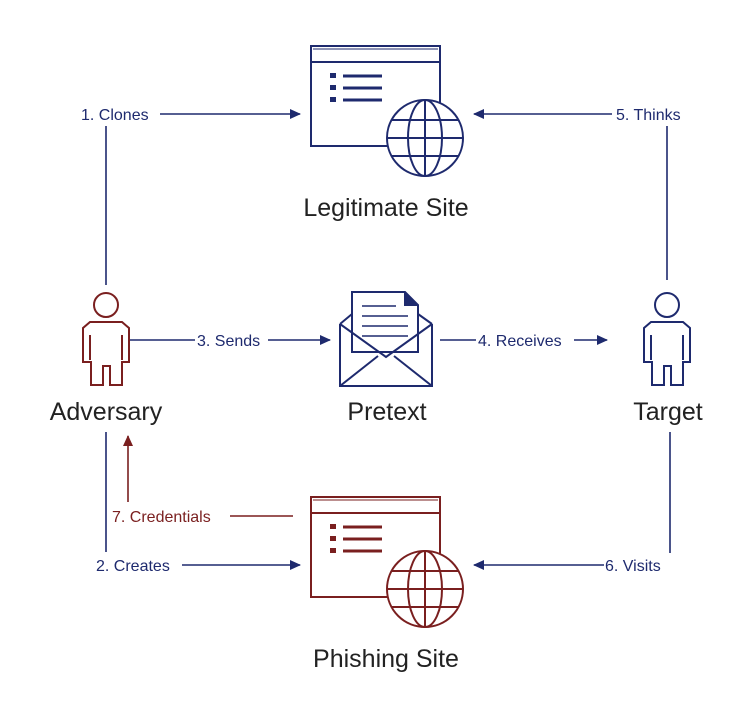 The width and height of the screenshot is (750, 719). What do you see at coordinates (115, 115) in the screenshot?
I see `label-clones: 1. Clones` at bounding box center [115, 115].